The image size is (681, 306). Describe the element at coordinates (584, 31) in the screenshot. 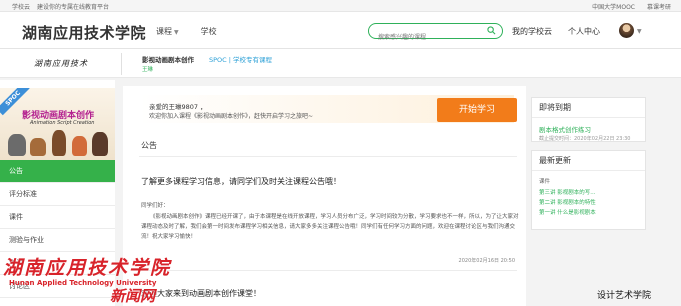

I see `personal-center-link: 个人中心` at that location.